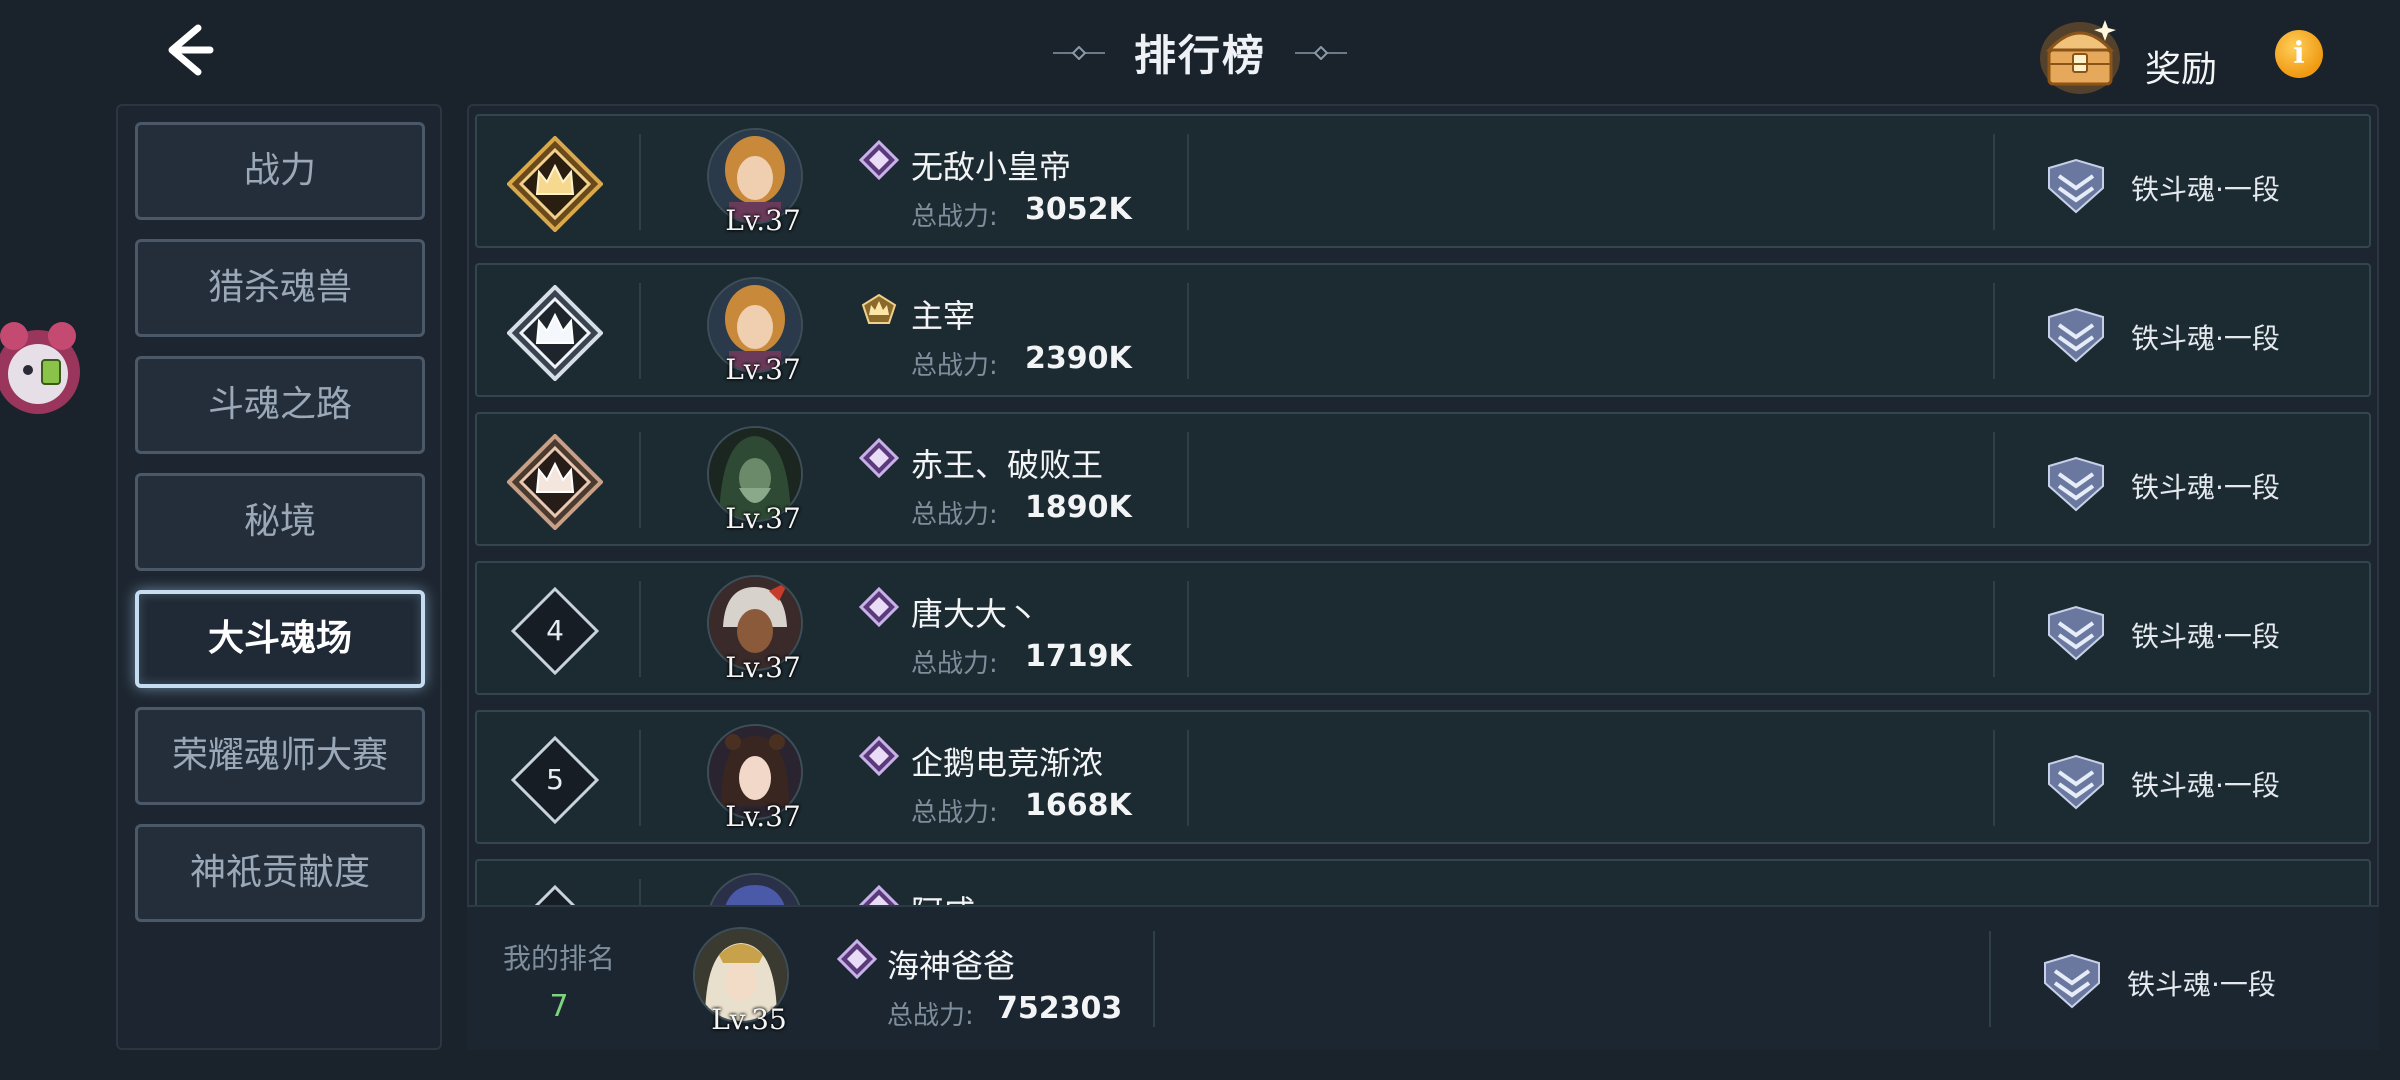 The width and height of the screenshot is (2400, 1080). What do you see at coordinates (280, 756) in the screenshot?
I see `category-glory-tournament: 荣耀魂师大赛` at bounding box center [280, 756].